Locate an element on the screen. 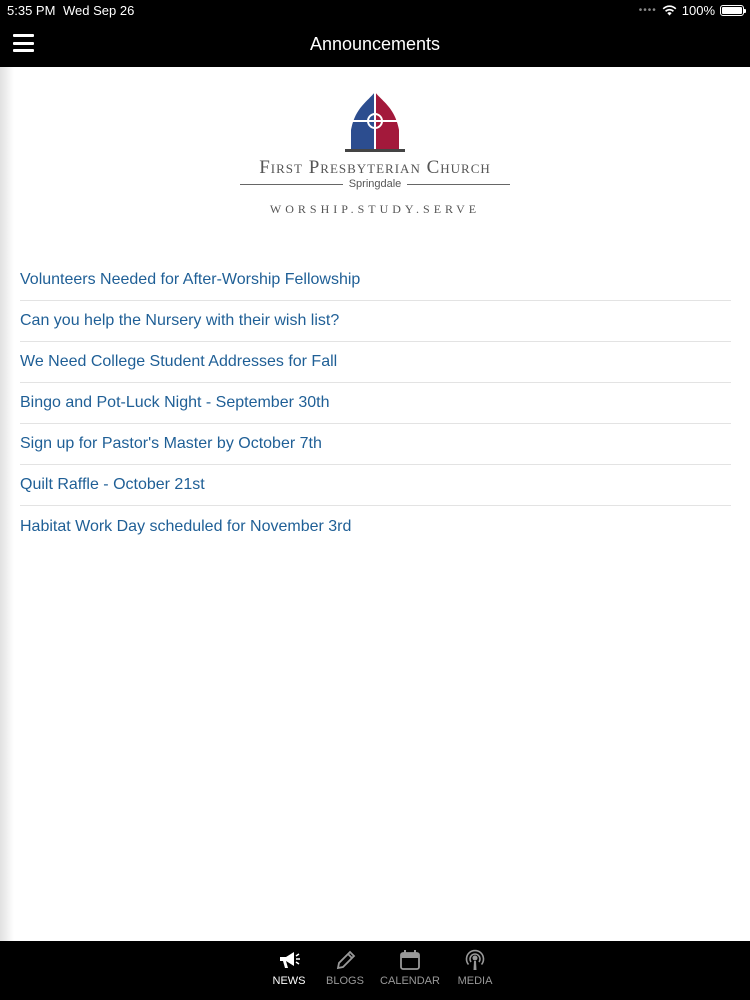 The image size is (750, 1000). town-row: Springdale is located at coordinates (375, 184).